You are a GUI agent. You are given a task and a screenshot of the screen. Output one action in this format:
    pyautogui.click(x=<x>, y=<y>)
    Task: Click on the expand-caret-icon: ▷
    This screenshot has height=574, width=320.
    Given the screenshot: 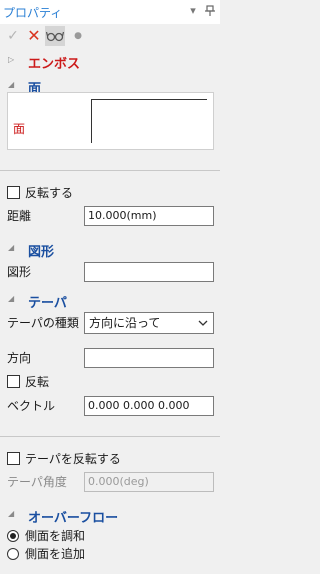 What is the action you would take?
    pyautogui.click(x=11, y=59)
    